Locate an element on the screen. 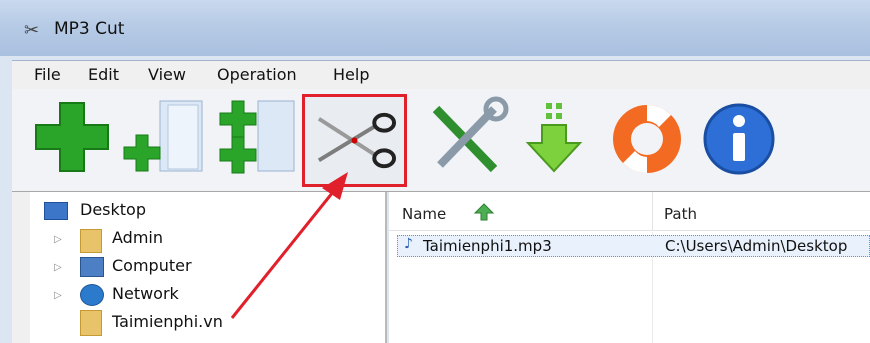 The width and height of the screenshot is (870, 343). info-icon is located at coordinates (739, 139).